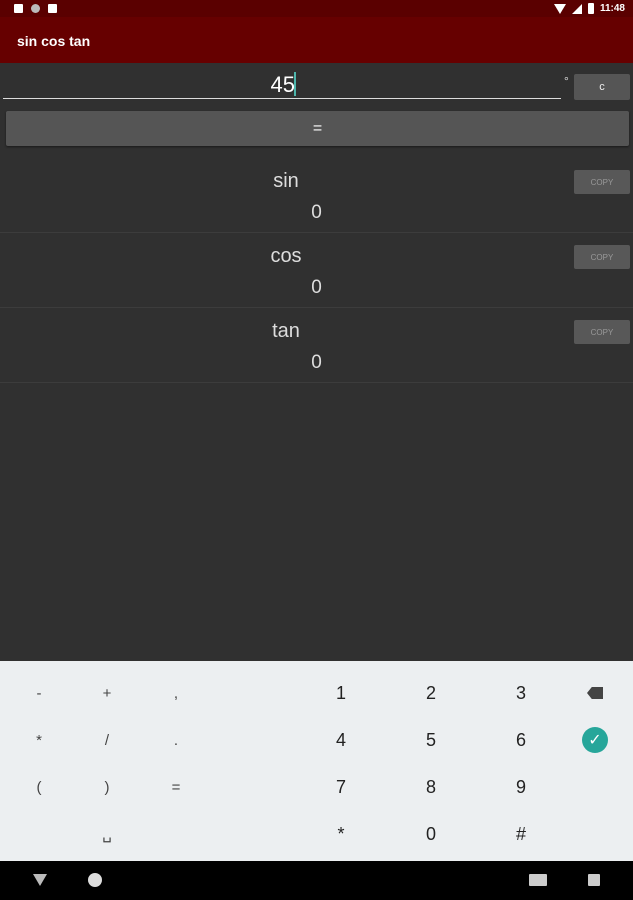 The width and height of the screenshot is (633, 900). Describe the element at coordinates (295, 84) in the screenshot. I see `text-cursor` at that location.